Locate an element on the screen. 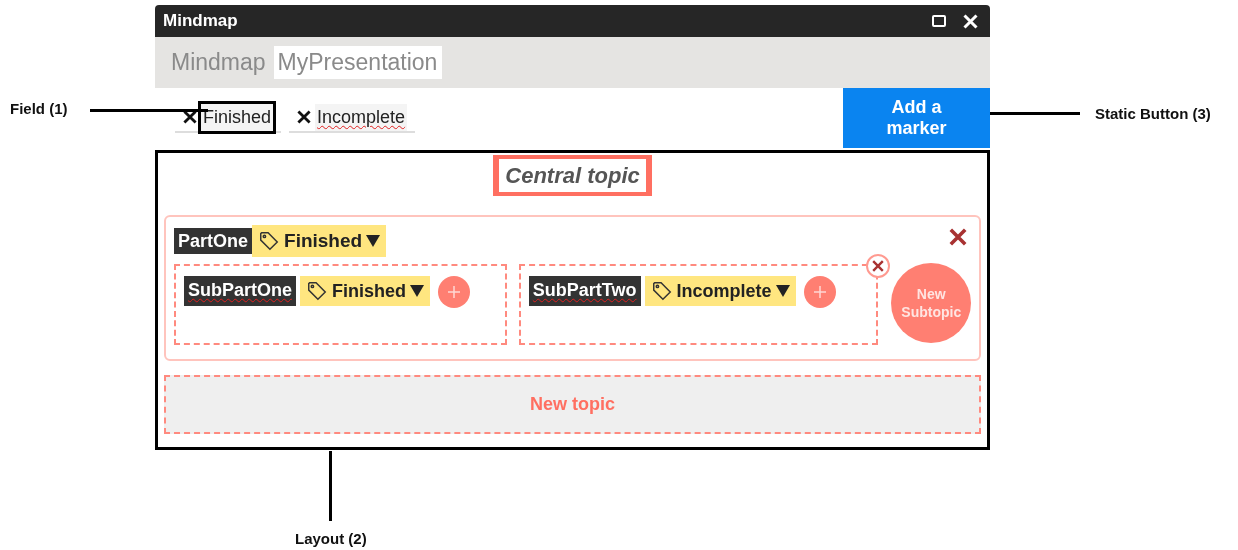 The height and width of the screenshot is (550, 1238). marker-dropdown: Incomplete is located at coordinates (720, 291).